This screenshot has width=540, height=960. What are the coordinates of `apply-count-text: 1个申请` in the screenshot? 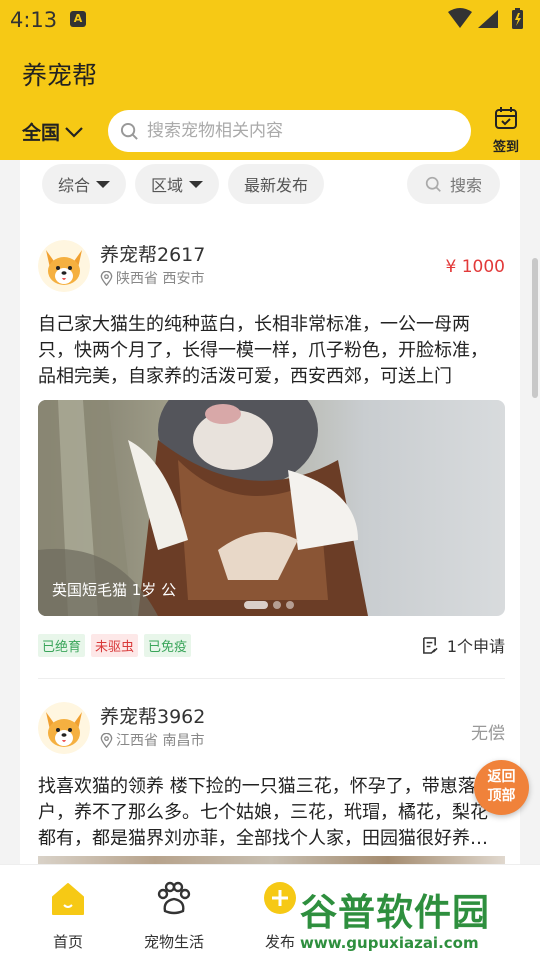 It's located at (475, 646).